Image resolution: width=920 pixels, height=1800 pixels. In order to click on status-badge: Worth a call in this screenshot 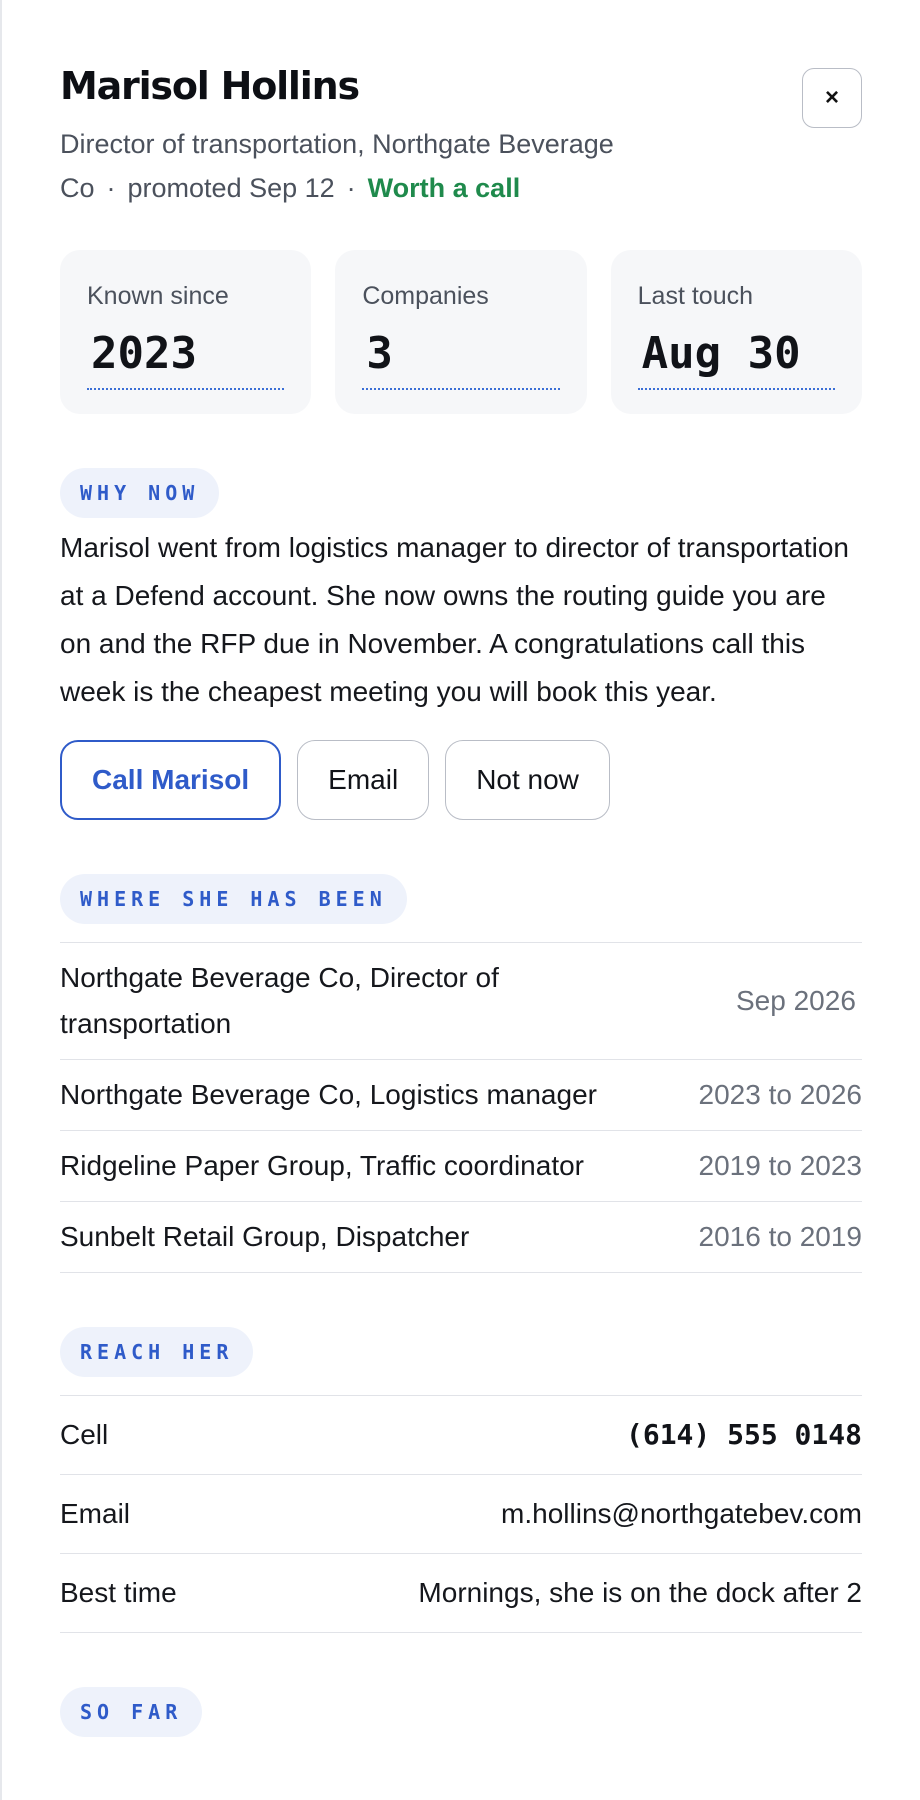, I will do `click(444, 188)`.